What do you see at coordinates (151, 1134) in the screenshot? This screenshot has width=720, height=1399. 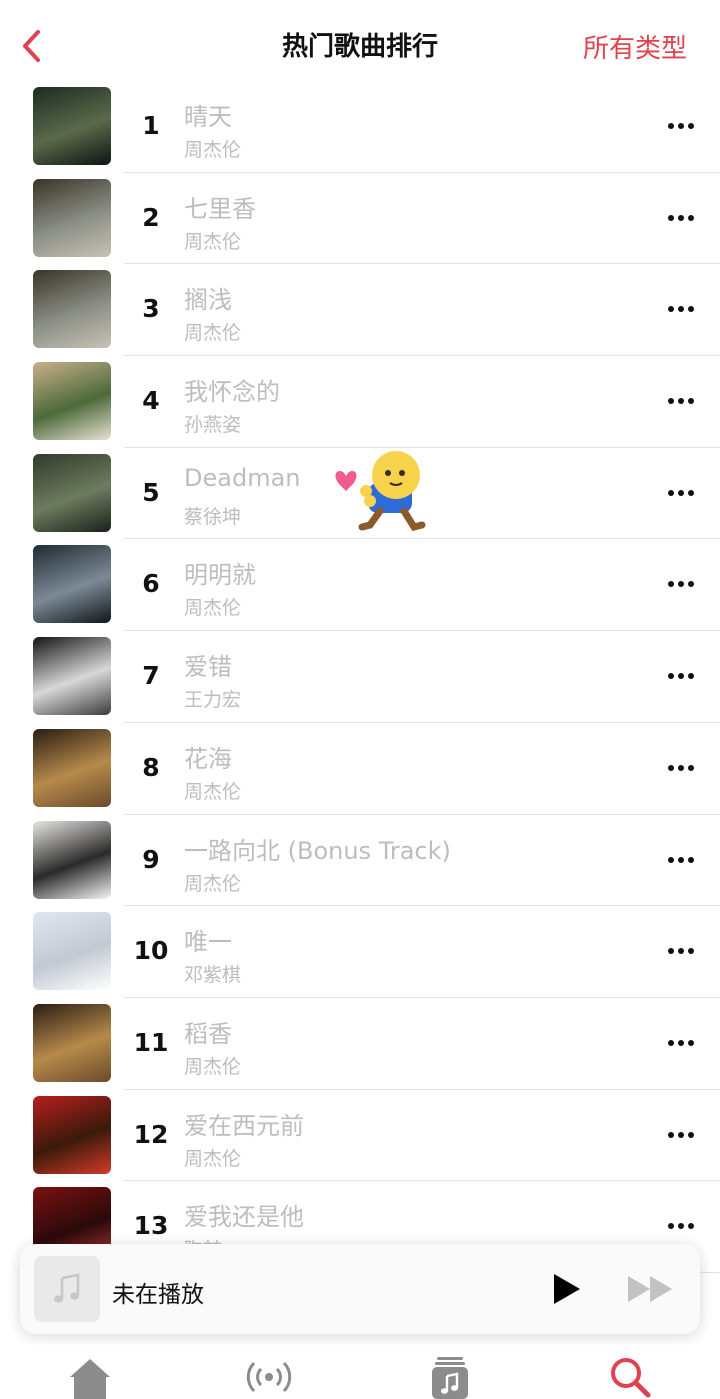 I see `song-rank: 12` at bounding box center [151, 1134].